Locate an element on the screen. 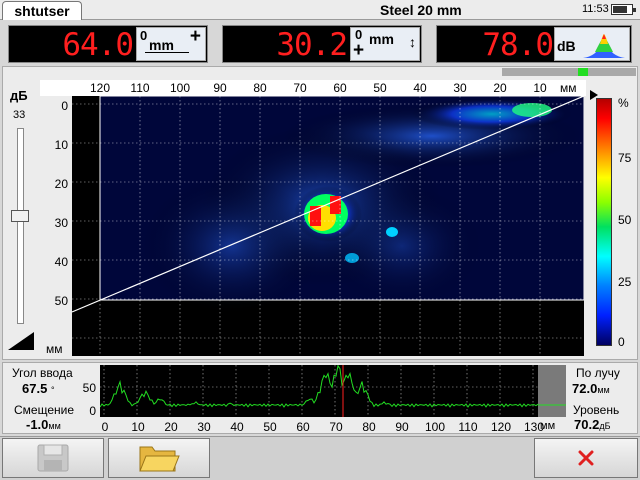 The image size is (640, 480). ascan-y-tick: 0 is located at coordinates (92, 411).